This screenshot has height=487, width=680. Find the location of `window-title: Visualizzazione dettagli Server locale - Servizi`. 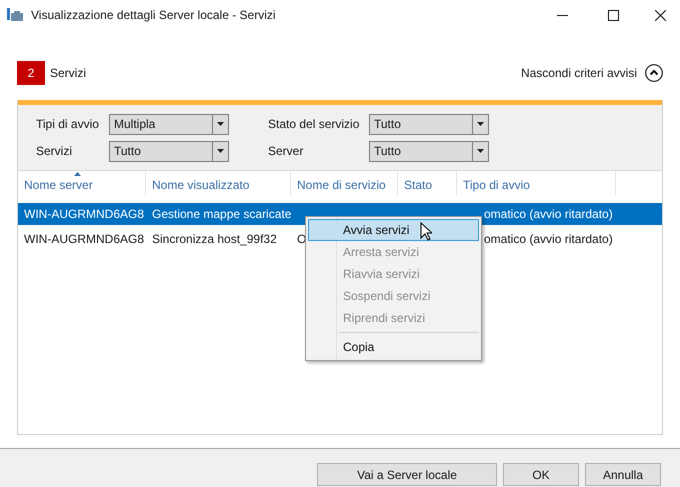

window-title: Visualizzazione dettagli Server locale - Servizi is located at coordinates (153, 15).